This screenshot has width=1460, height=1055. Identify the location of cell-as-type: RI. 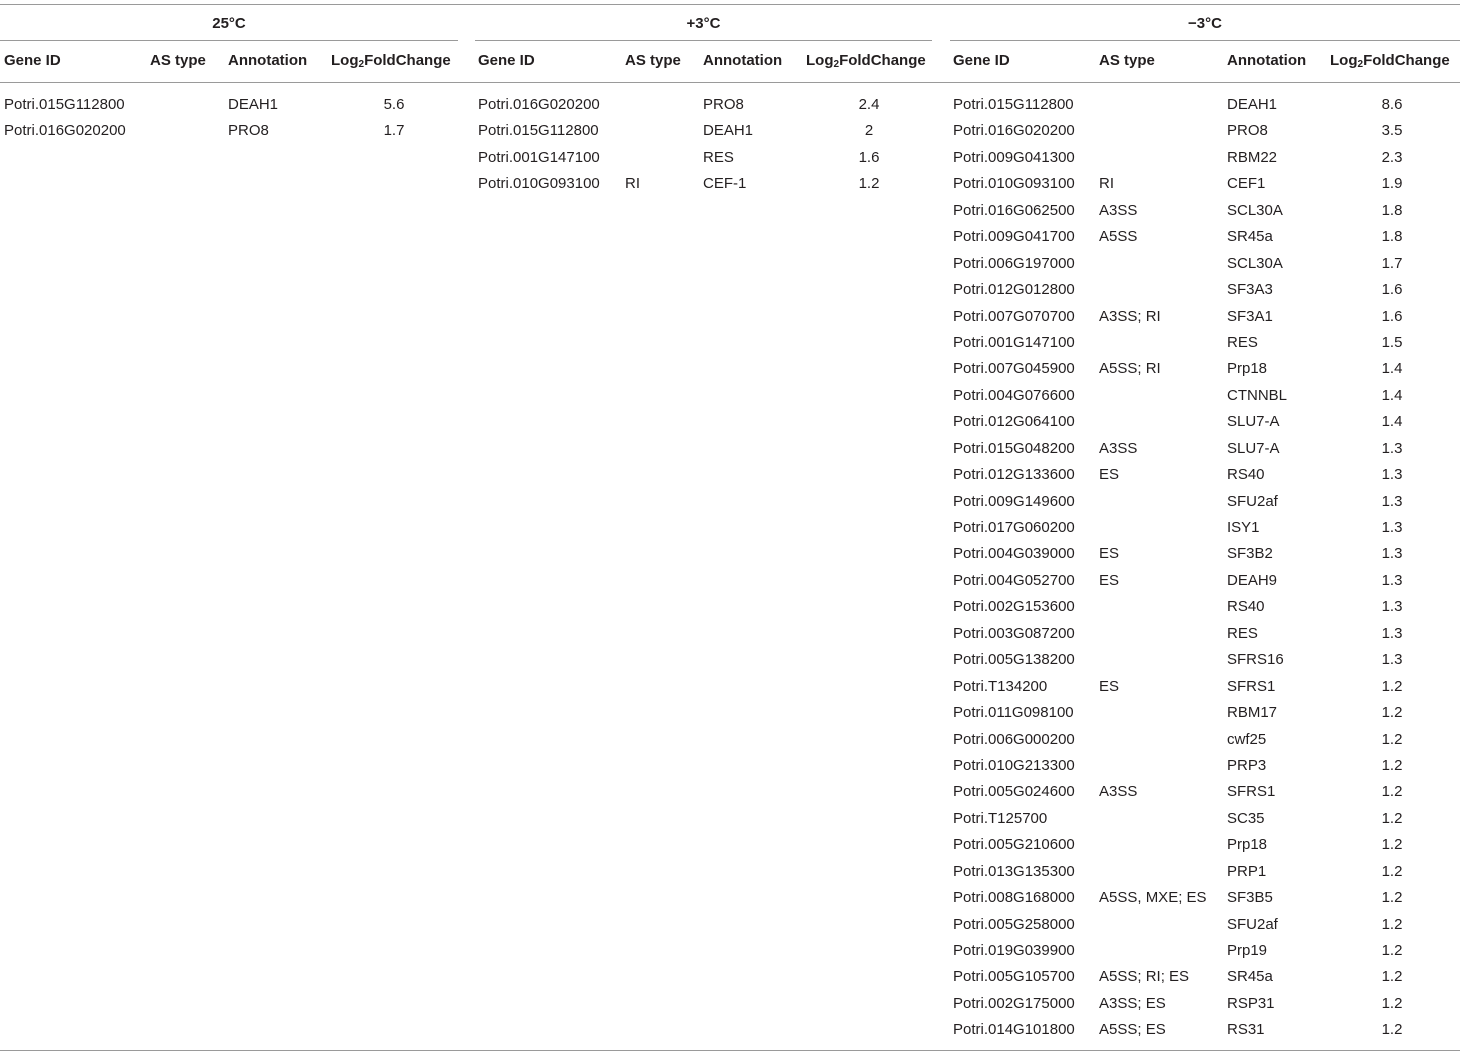
(1106, 184).